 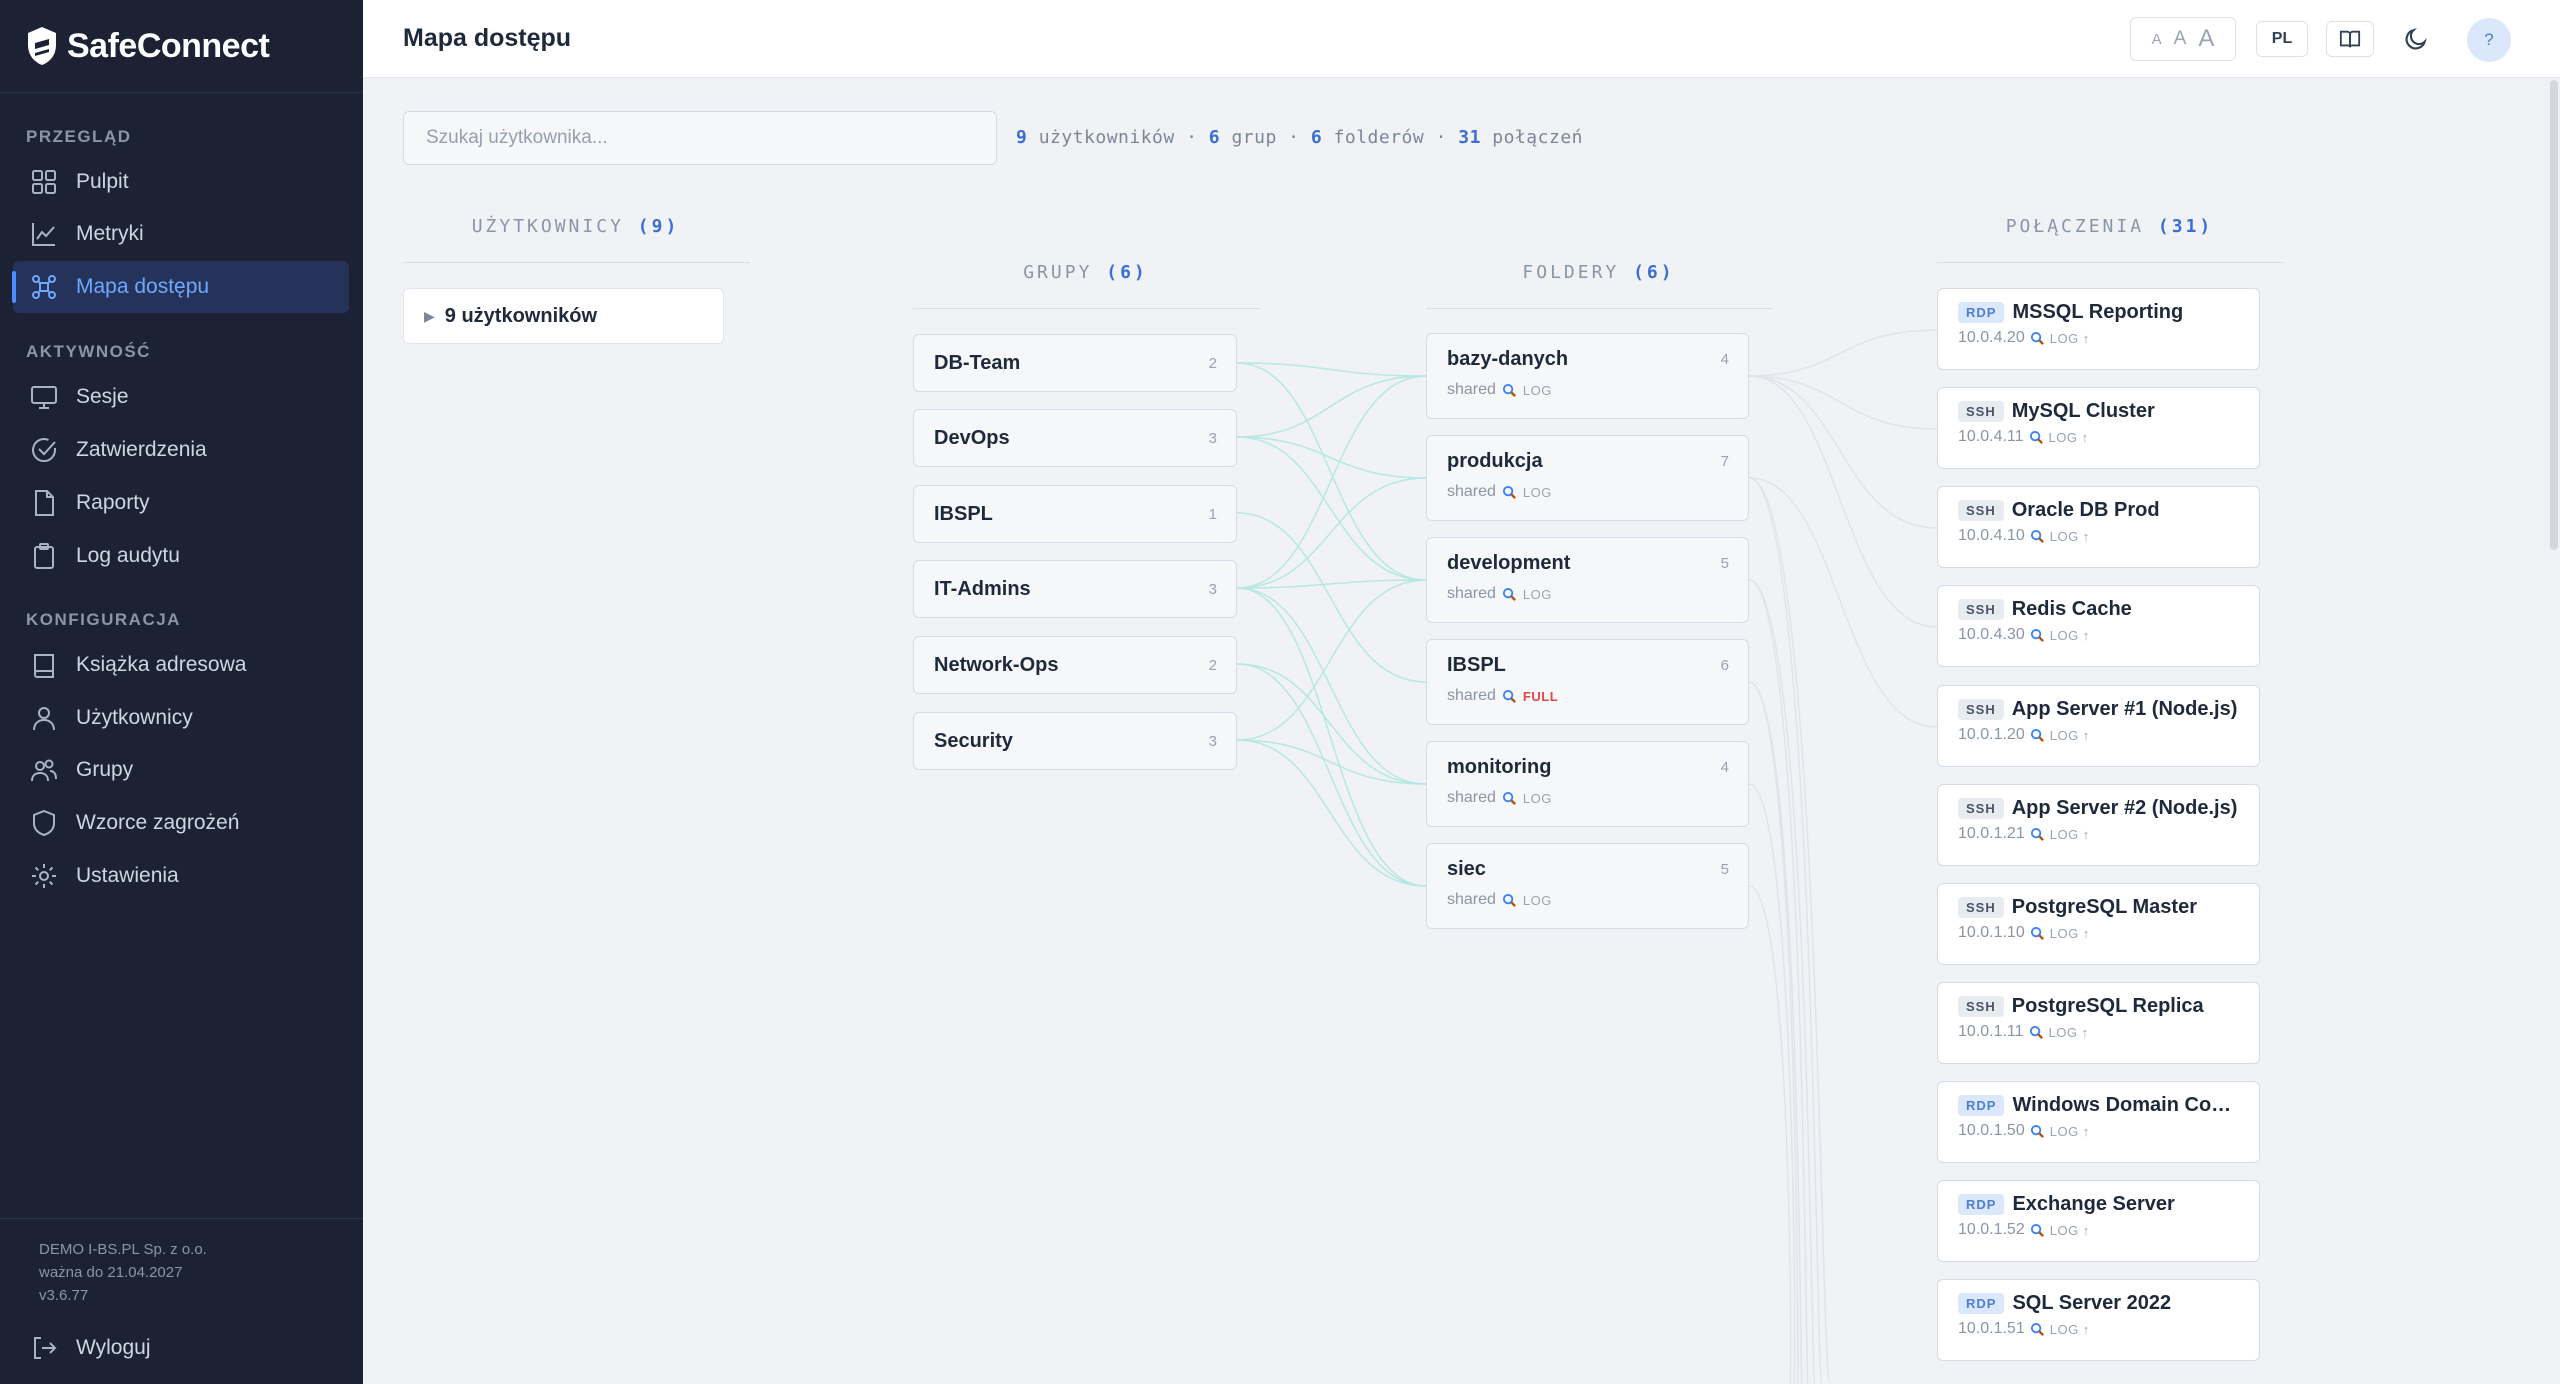 I want to click on groups-count: 6, so click(x=1214, y=137).